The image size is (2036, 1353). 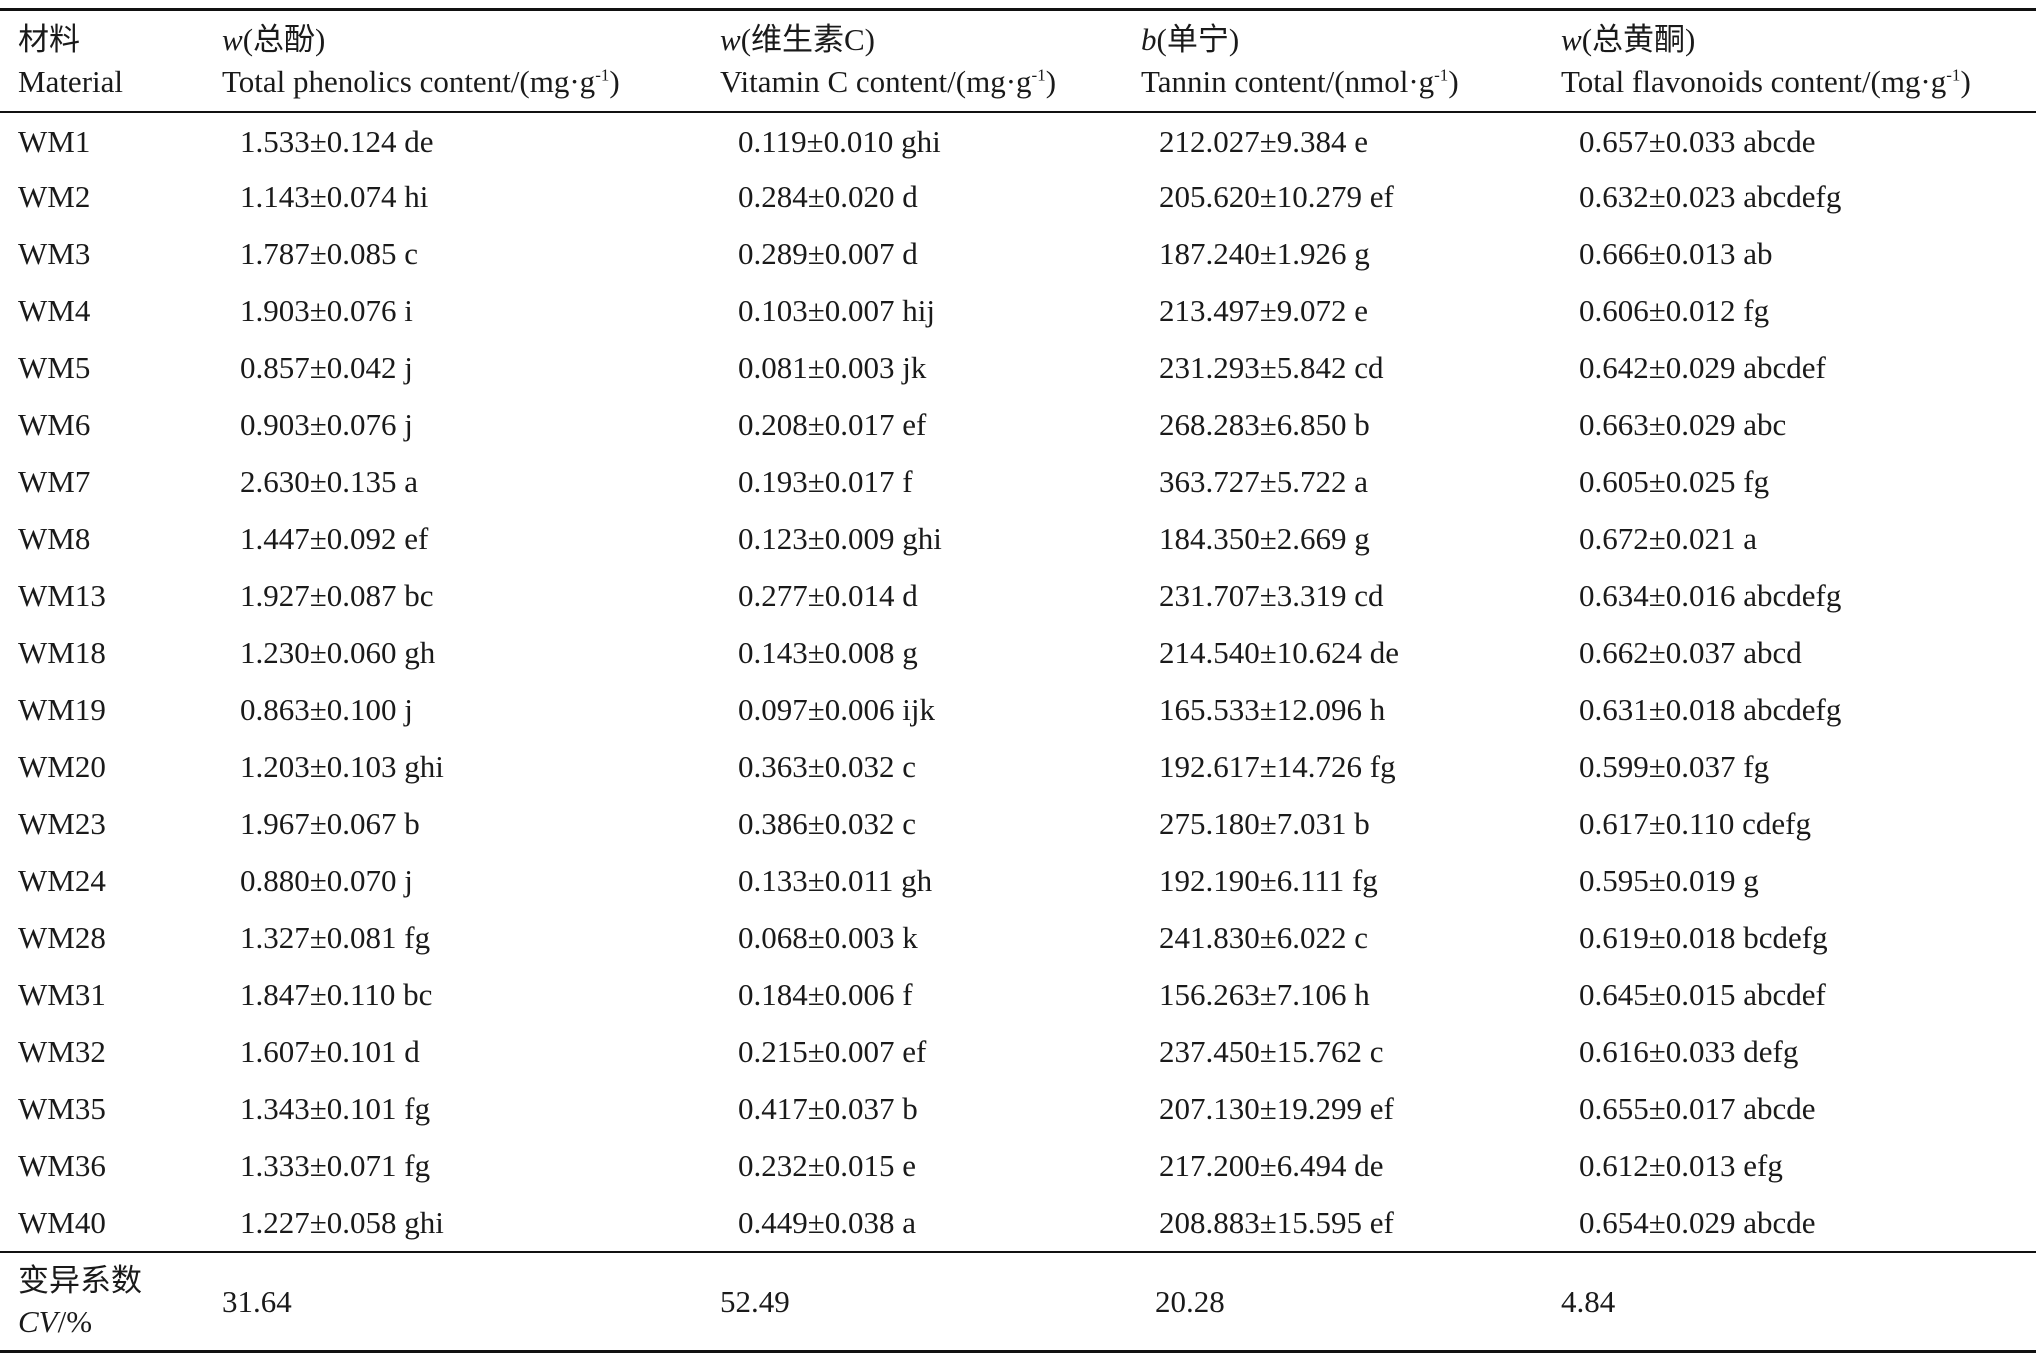 I want to click on value-cell: 0.599±0.037 fg, so click(x=1674, y=767).